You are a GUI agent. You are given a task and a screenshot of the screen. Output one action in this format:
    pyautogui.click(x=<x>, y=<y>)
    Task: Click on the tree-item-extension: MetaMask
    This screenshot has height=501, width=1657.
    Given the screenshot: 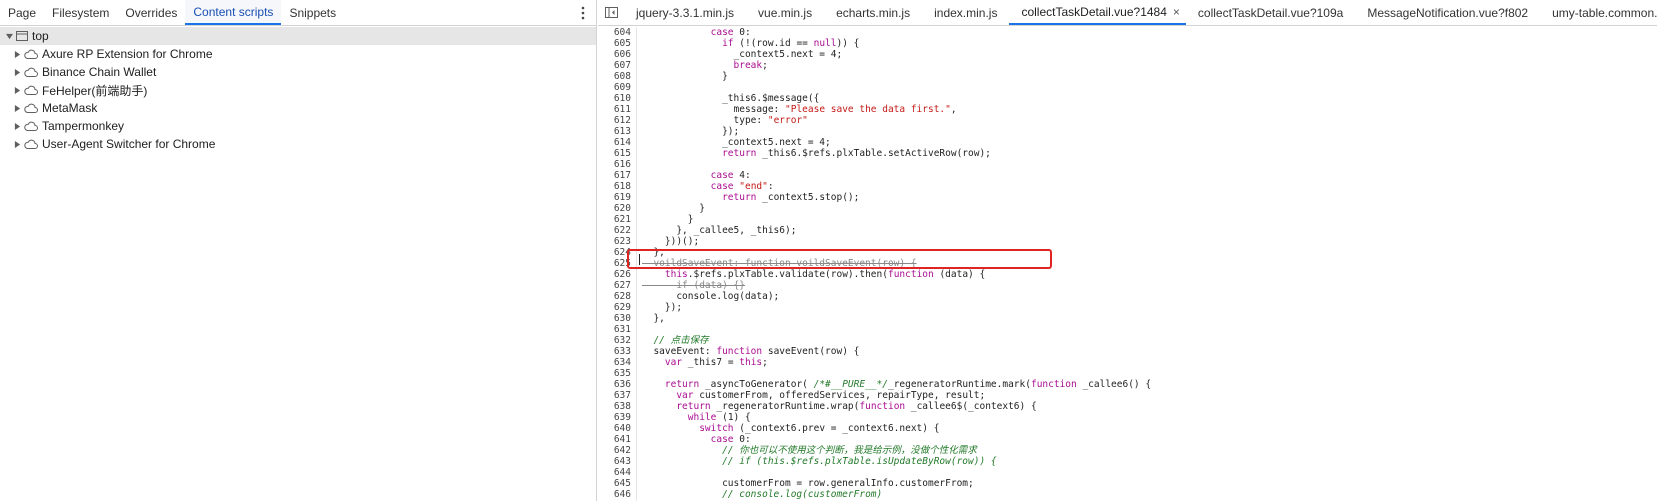 What is the action you would take?
    pyautogui.click(x=298, y=108)
    